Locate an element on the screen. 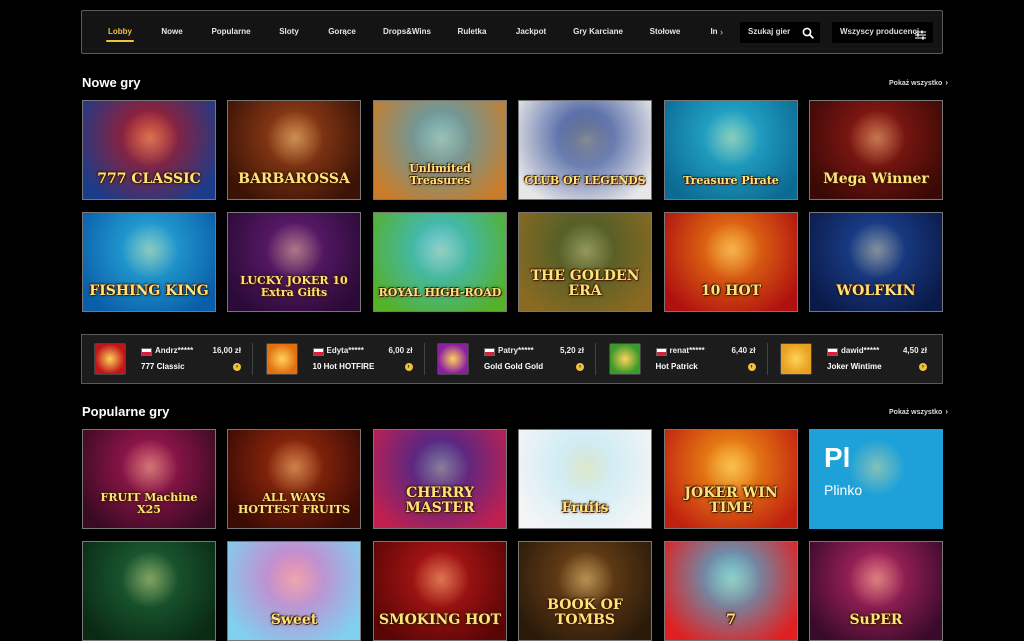 The height and width of the screenshot is (641, 1024). game-tile: Mega Winner is located at coordinates (876, 150).